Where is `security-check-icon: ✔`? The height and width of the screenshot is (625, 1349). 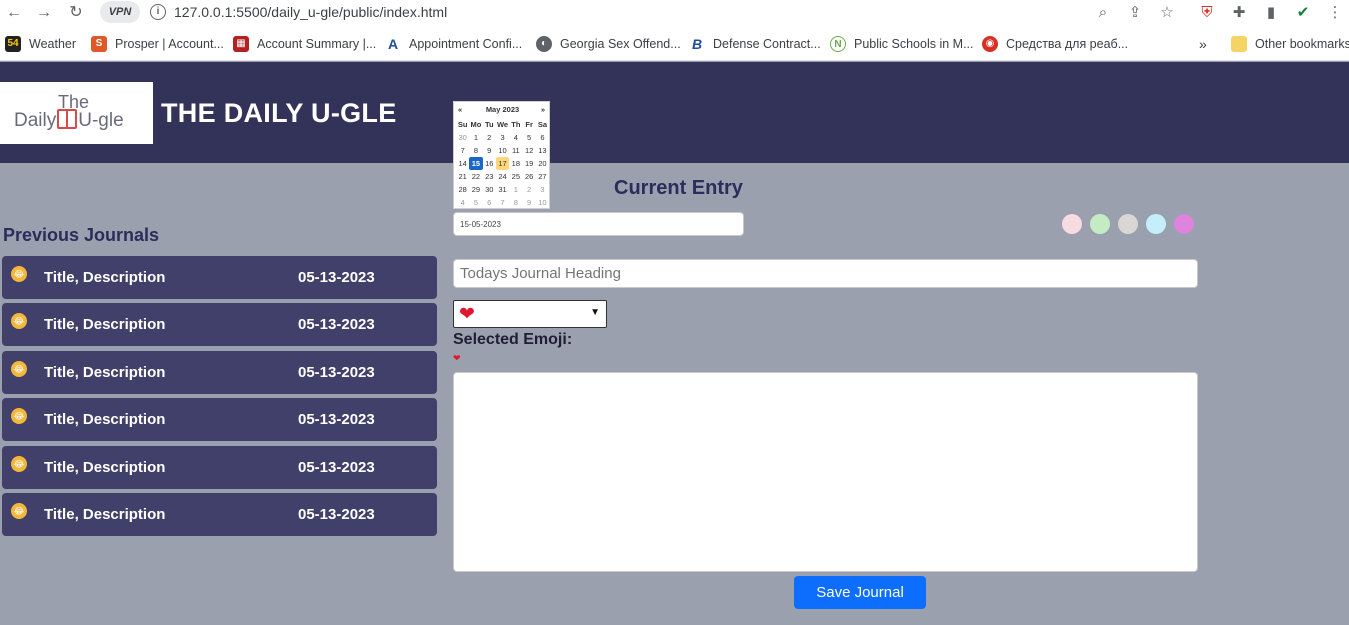
security-check-icon: ✔ is located at coordinates (1303, 13).